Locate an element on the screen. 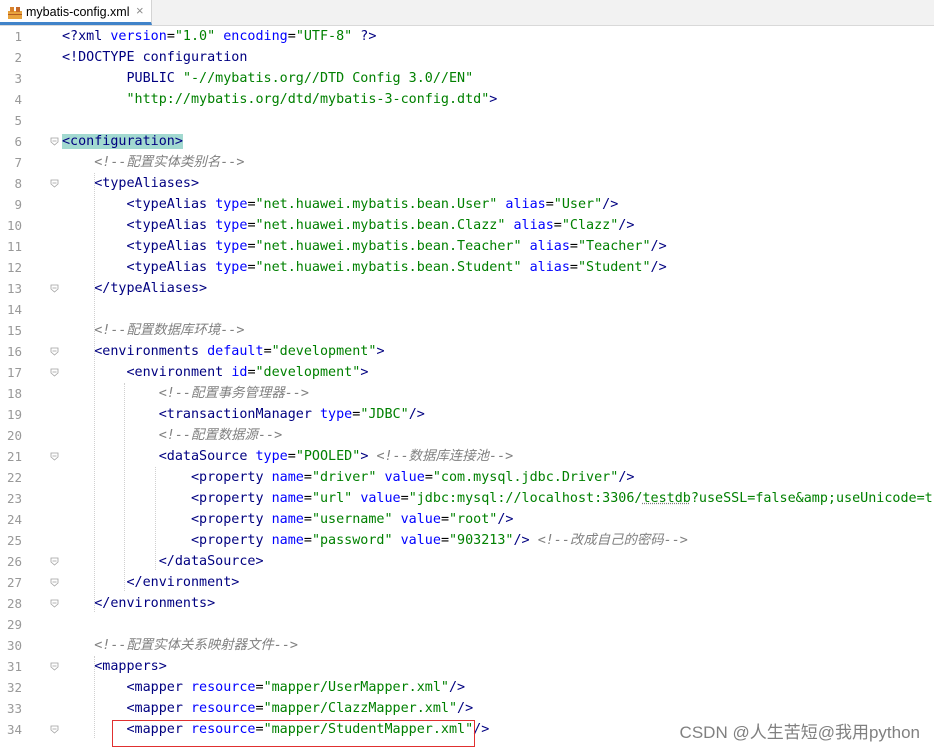 Image resolution: width=934 pixels, height=749 pixels. code-line: <!--配置数据源--> is located at coordinates (172, 435).